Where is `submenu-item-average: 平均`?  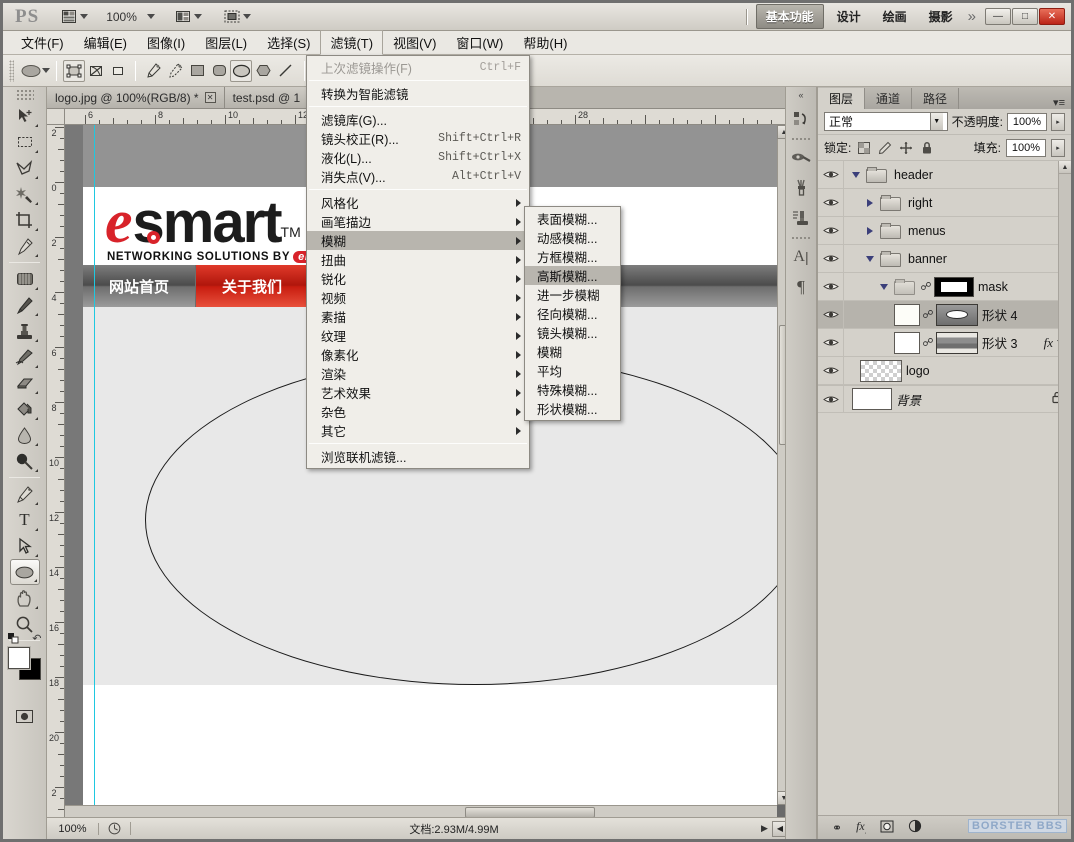 submenu-item-average: 平均 is located at coordinates (572, 370).